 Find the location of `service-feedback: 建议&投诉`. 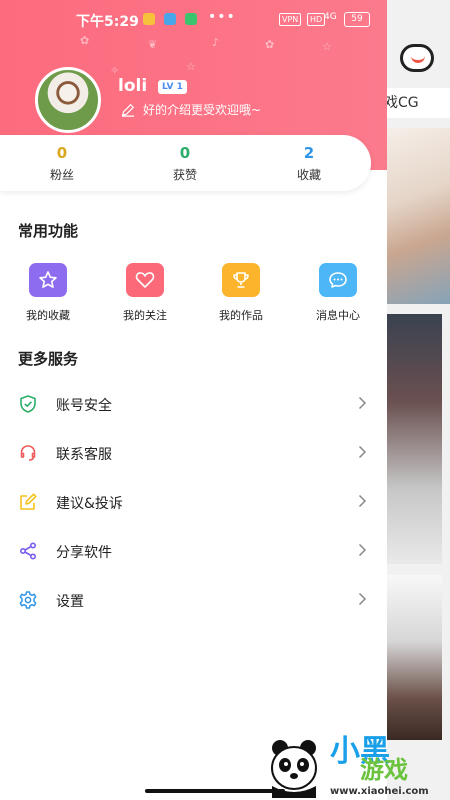

service-feedback: 建议&投诉 is located at coordinates (193, 502).